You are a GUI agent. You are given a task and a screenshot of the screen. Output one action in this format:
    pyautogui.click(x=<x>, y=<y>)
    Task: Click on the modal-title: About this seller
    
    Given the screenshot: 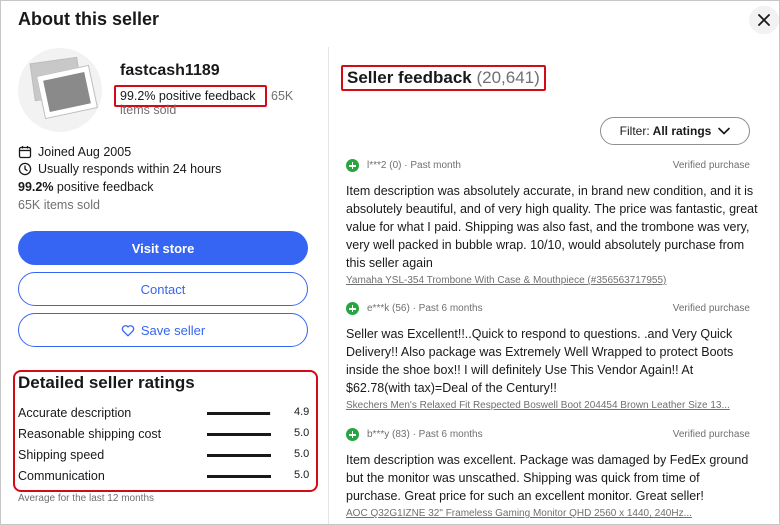 What is the action you would take?
    pyautogui.click(x=89, y=19)
    